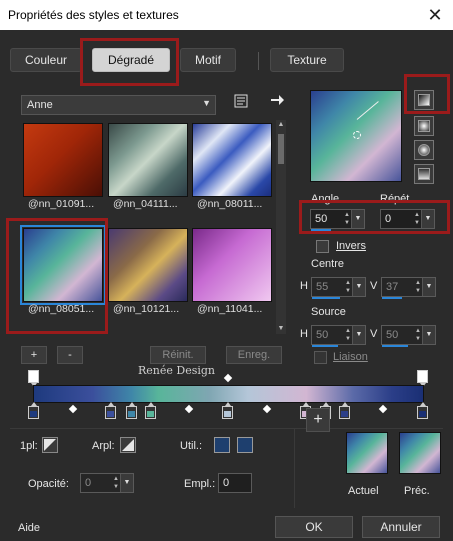 The width and height of the screenshot is (453, 541). I want to click on source-h-input: 50 ▲ ▼ ▼, so click(338, 336).